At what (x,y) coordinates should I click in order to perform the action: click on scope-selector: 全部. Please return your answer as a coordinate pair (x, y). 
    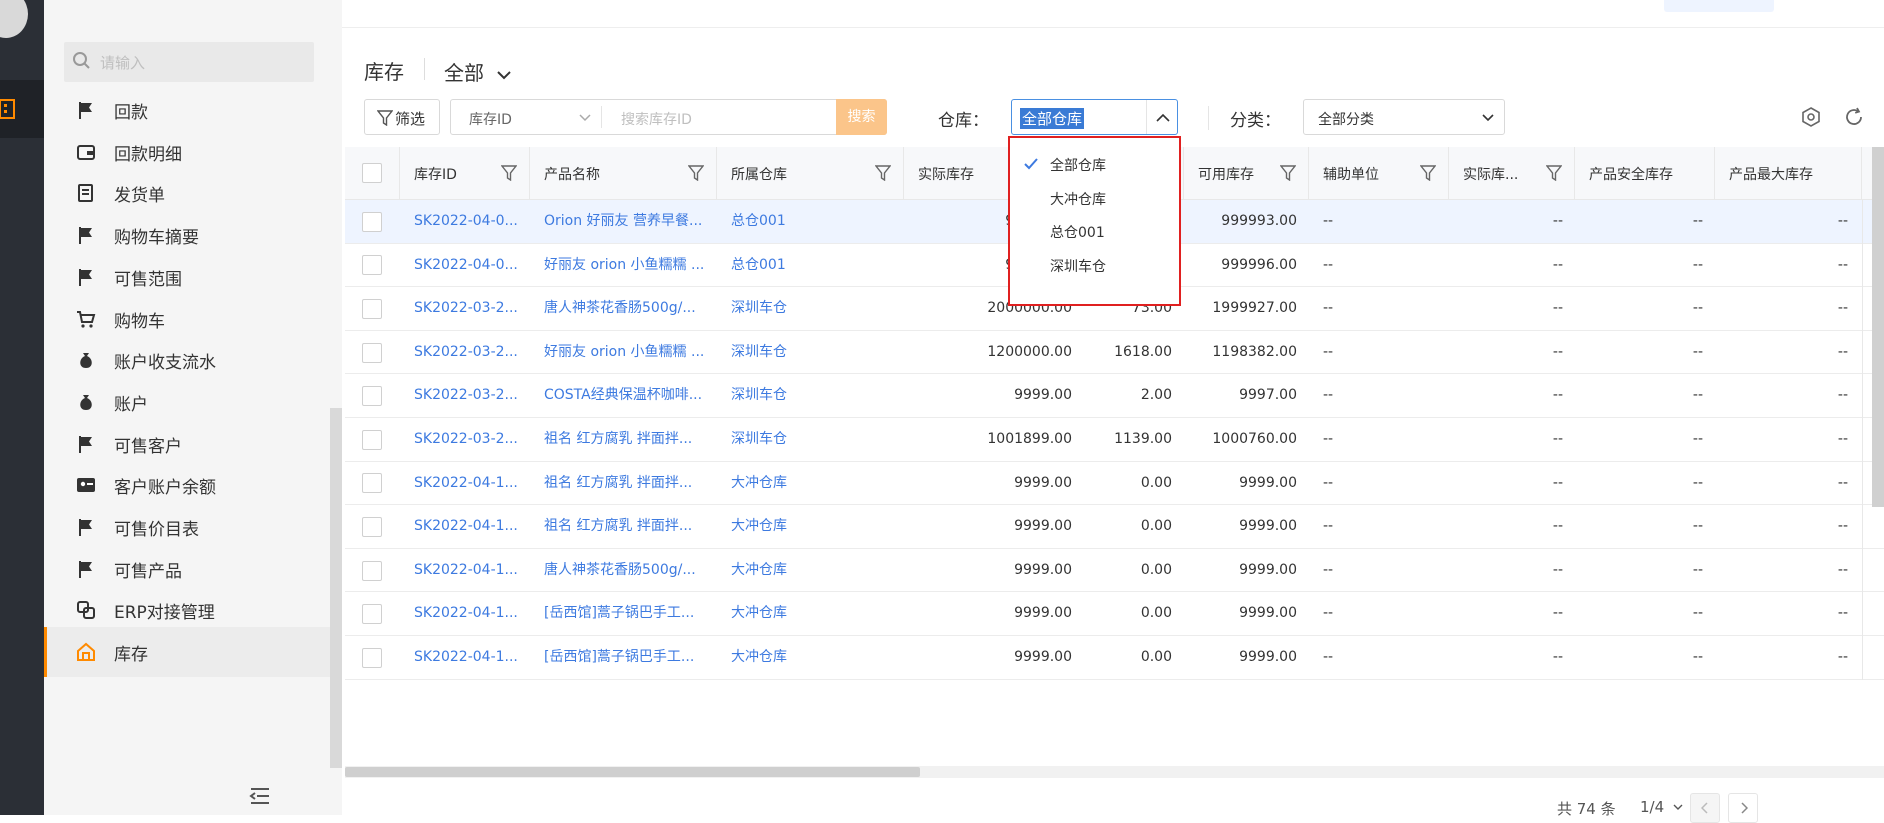
    Looking at the image, I should click on (478, 71).